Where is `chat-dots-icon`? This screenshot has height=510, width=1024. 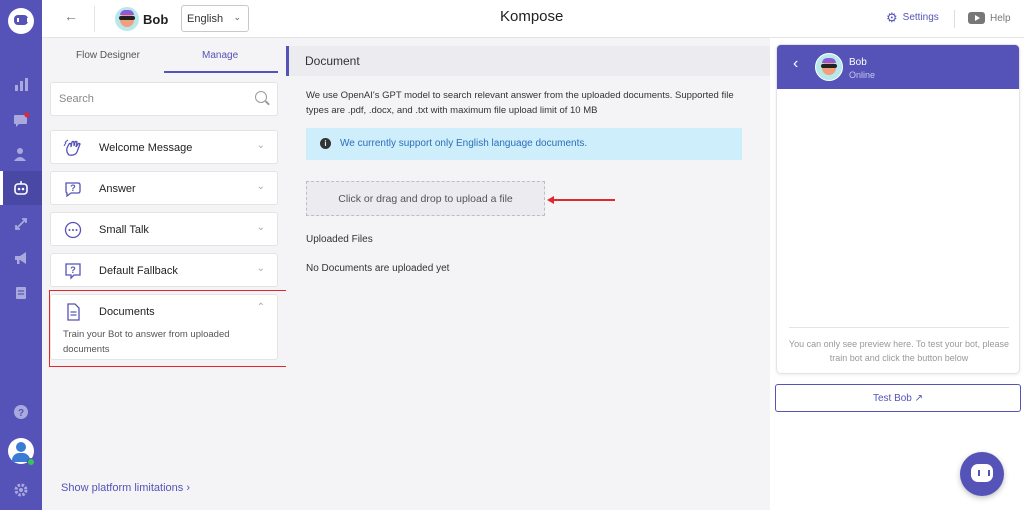
chat-dots-icon is located at coordinates (73, 230).